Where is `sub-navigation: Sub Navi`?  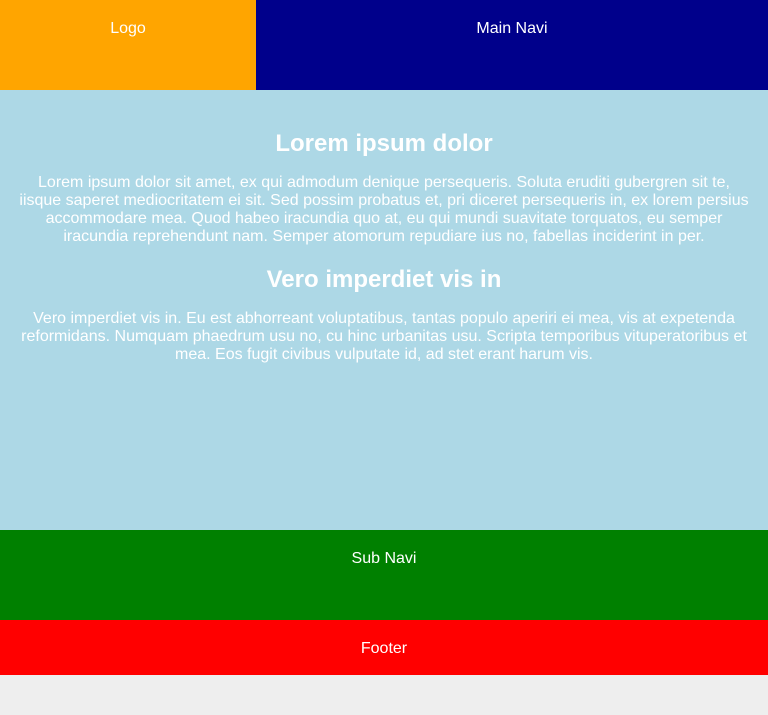 sub-navigation: Sub Navi is located at coordinates (384, 575).